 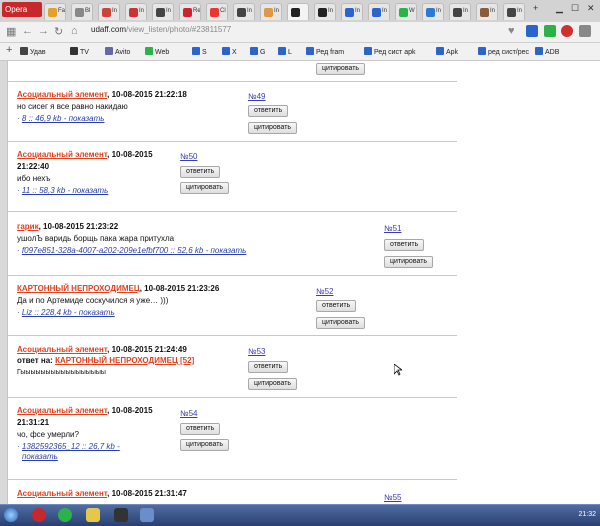 What do you see at coordinates (78, 288) in the screenshot?
I see `comment-author: КАРТОННЫЙ НЕПРОХОДИМЕЦ` at bounding box center [78, 288].